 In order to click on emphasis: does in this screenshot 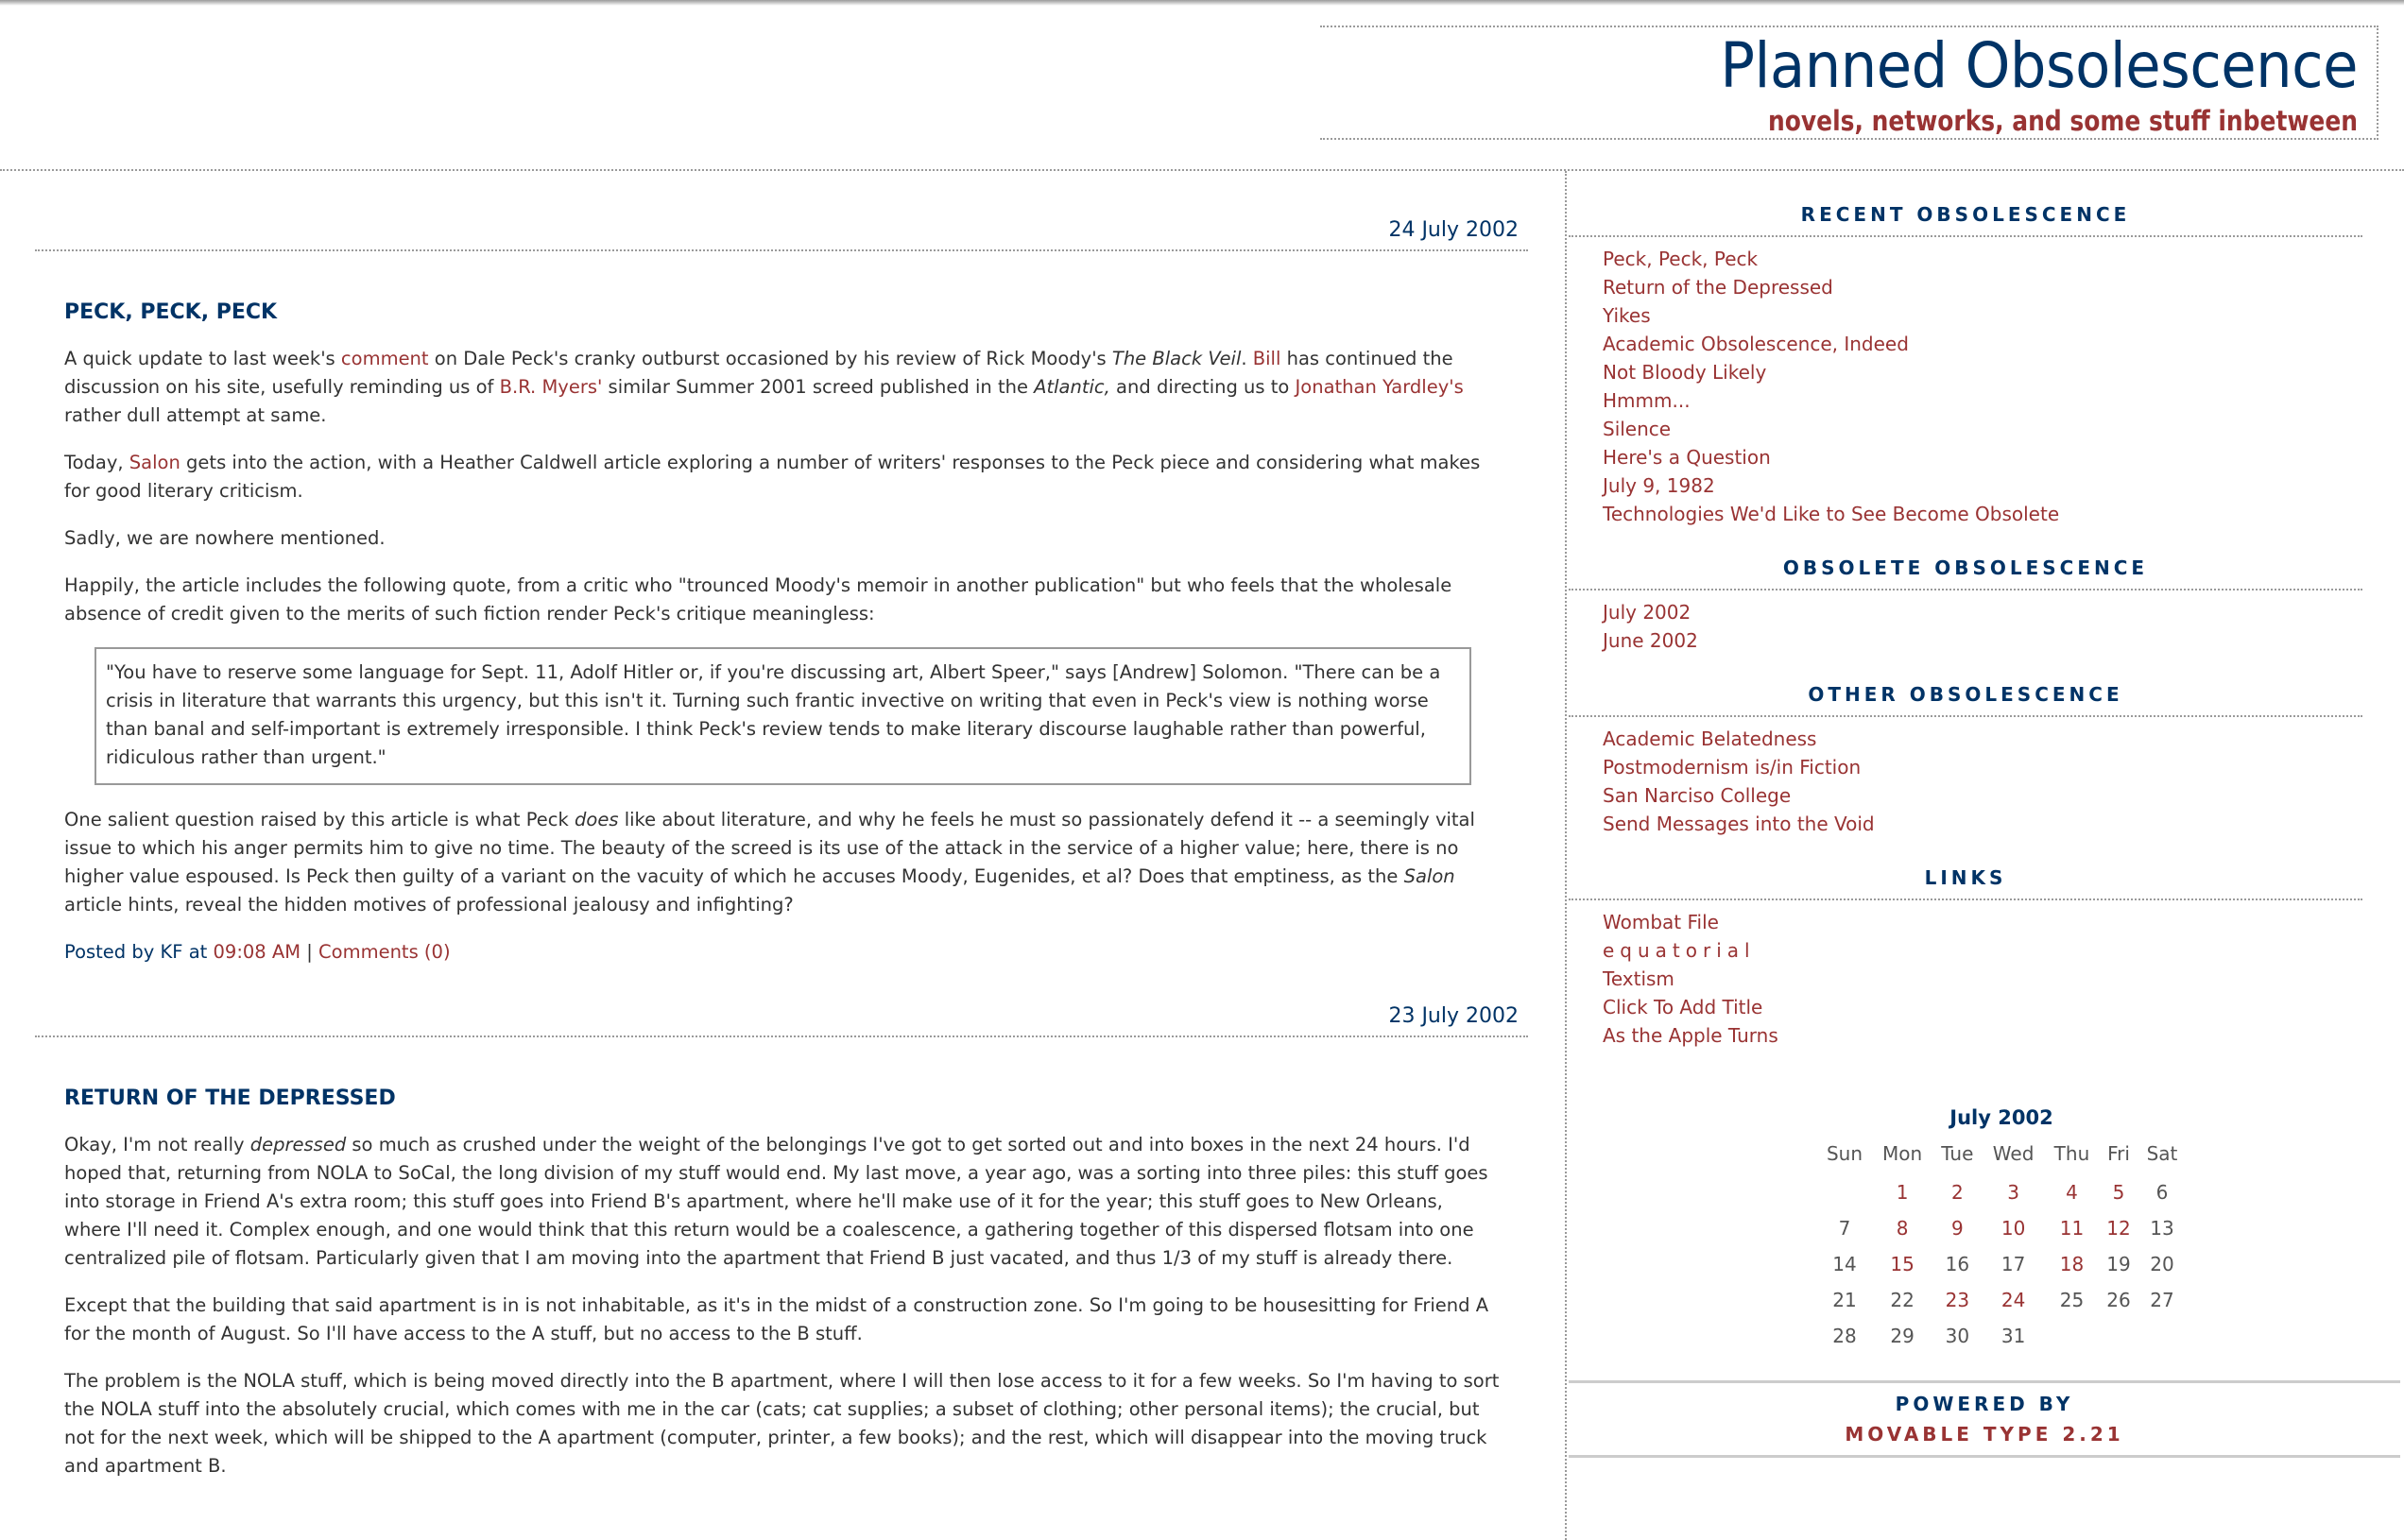, I will do `click(597, 820)`.